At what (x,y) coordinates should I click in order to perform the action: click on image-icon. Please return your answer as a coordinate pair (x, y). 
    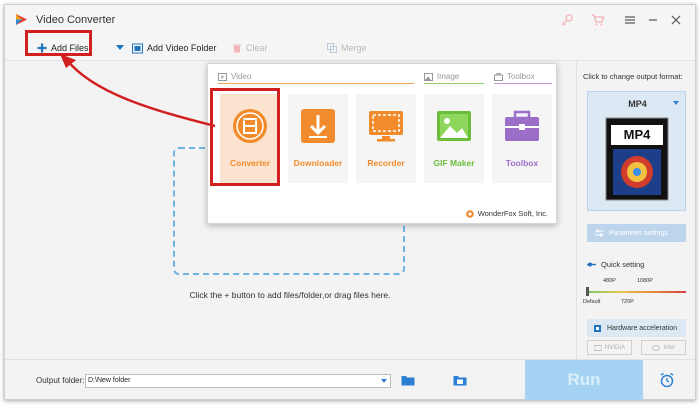
    Looking at the image, I should click on (454, 126).